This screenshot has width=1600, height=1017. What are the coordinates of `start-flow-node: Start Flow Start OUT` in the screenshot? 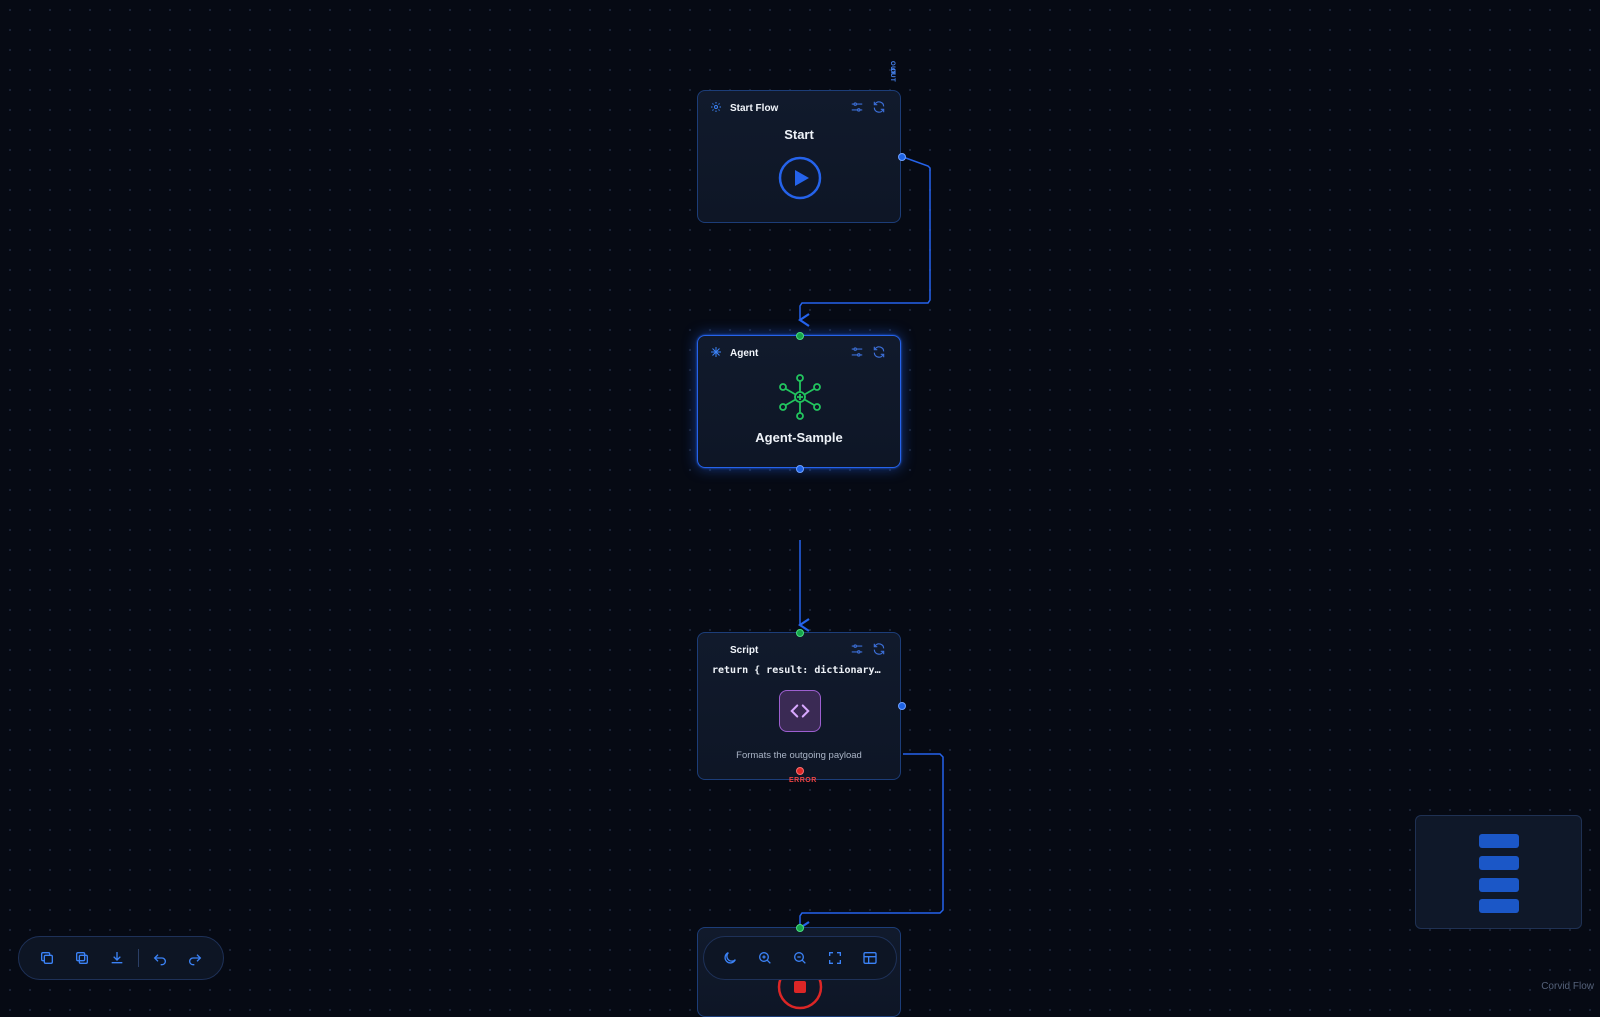 It's located at (801, 142).